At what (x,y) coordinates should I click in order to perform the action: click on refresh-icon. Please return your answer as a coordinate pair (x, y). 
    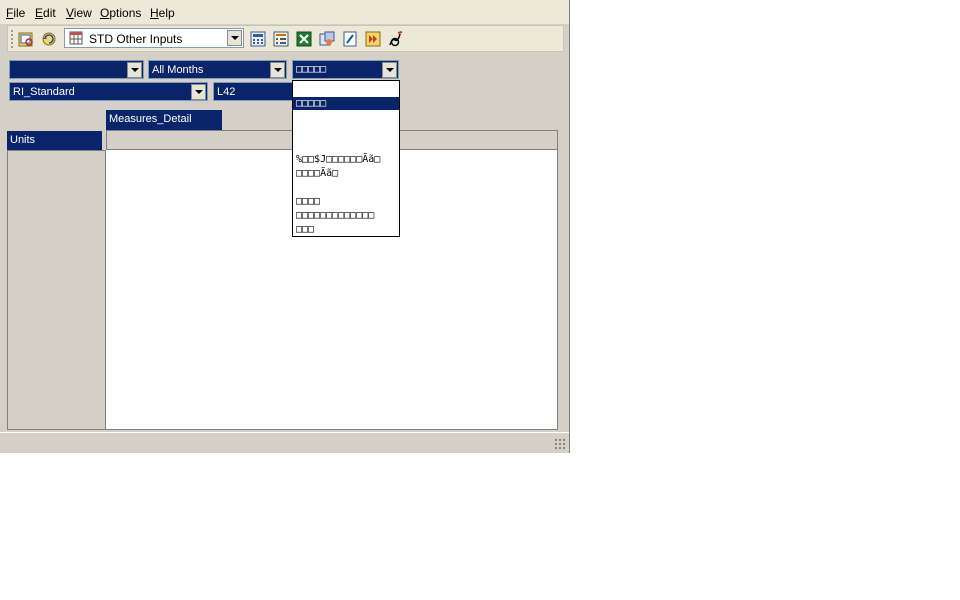
    Looking at the image, I should click on (49, 39).